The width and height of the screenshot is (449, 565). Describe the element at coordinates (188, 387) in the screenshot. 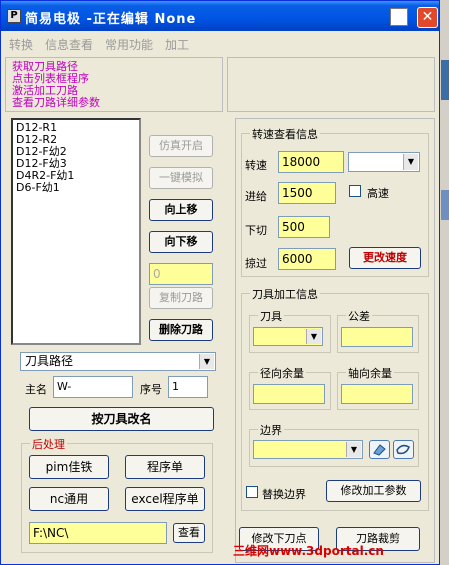

I see `seq-input: 1` at that location.